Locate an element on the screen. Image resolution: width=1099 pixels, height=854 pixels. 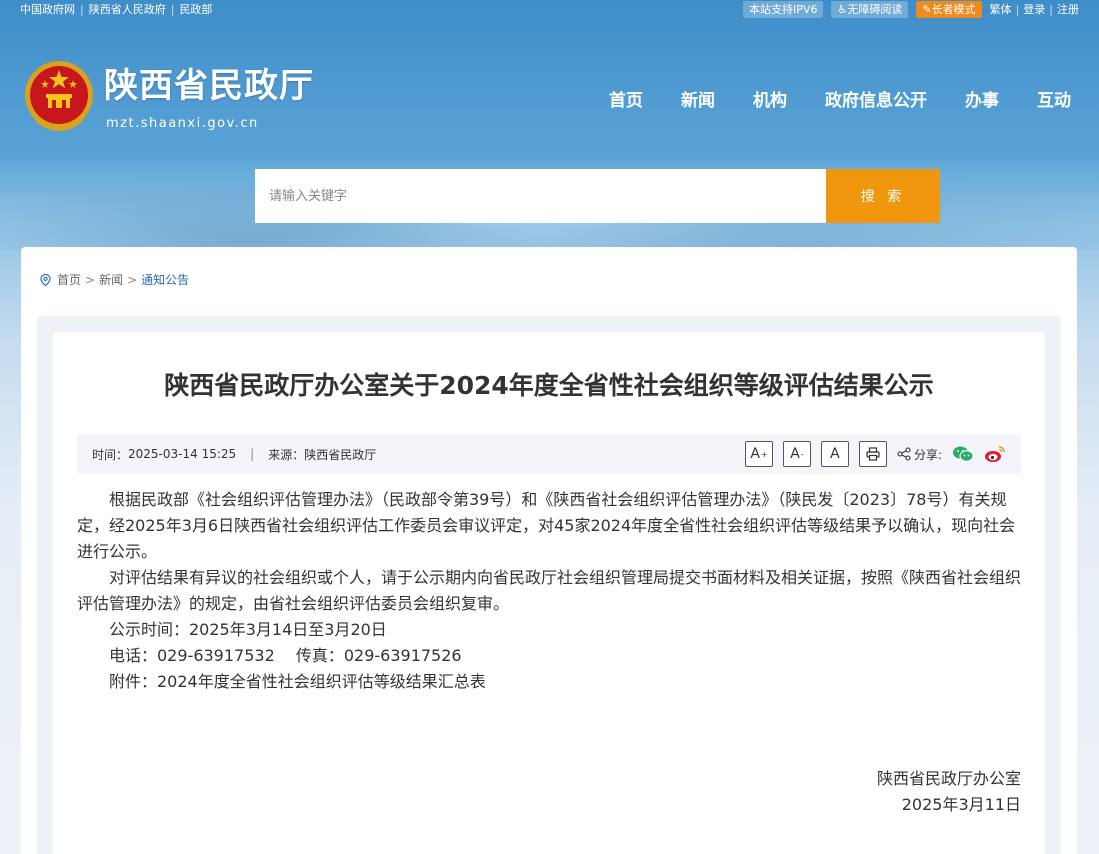
link-gov-cn: 中国政府网 is located at coordinates (47, 9).